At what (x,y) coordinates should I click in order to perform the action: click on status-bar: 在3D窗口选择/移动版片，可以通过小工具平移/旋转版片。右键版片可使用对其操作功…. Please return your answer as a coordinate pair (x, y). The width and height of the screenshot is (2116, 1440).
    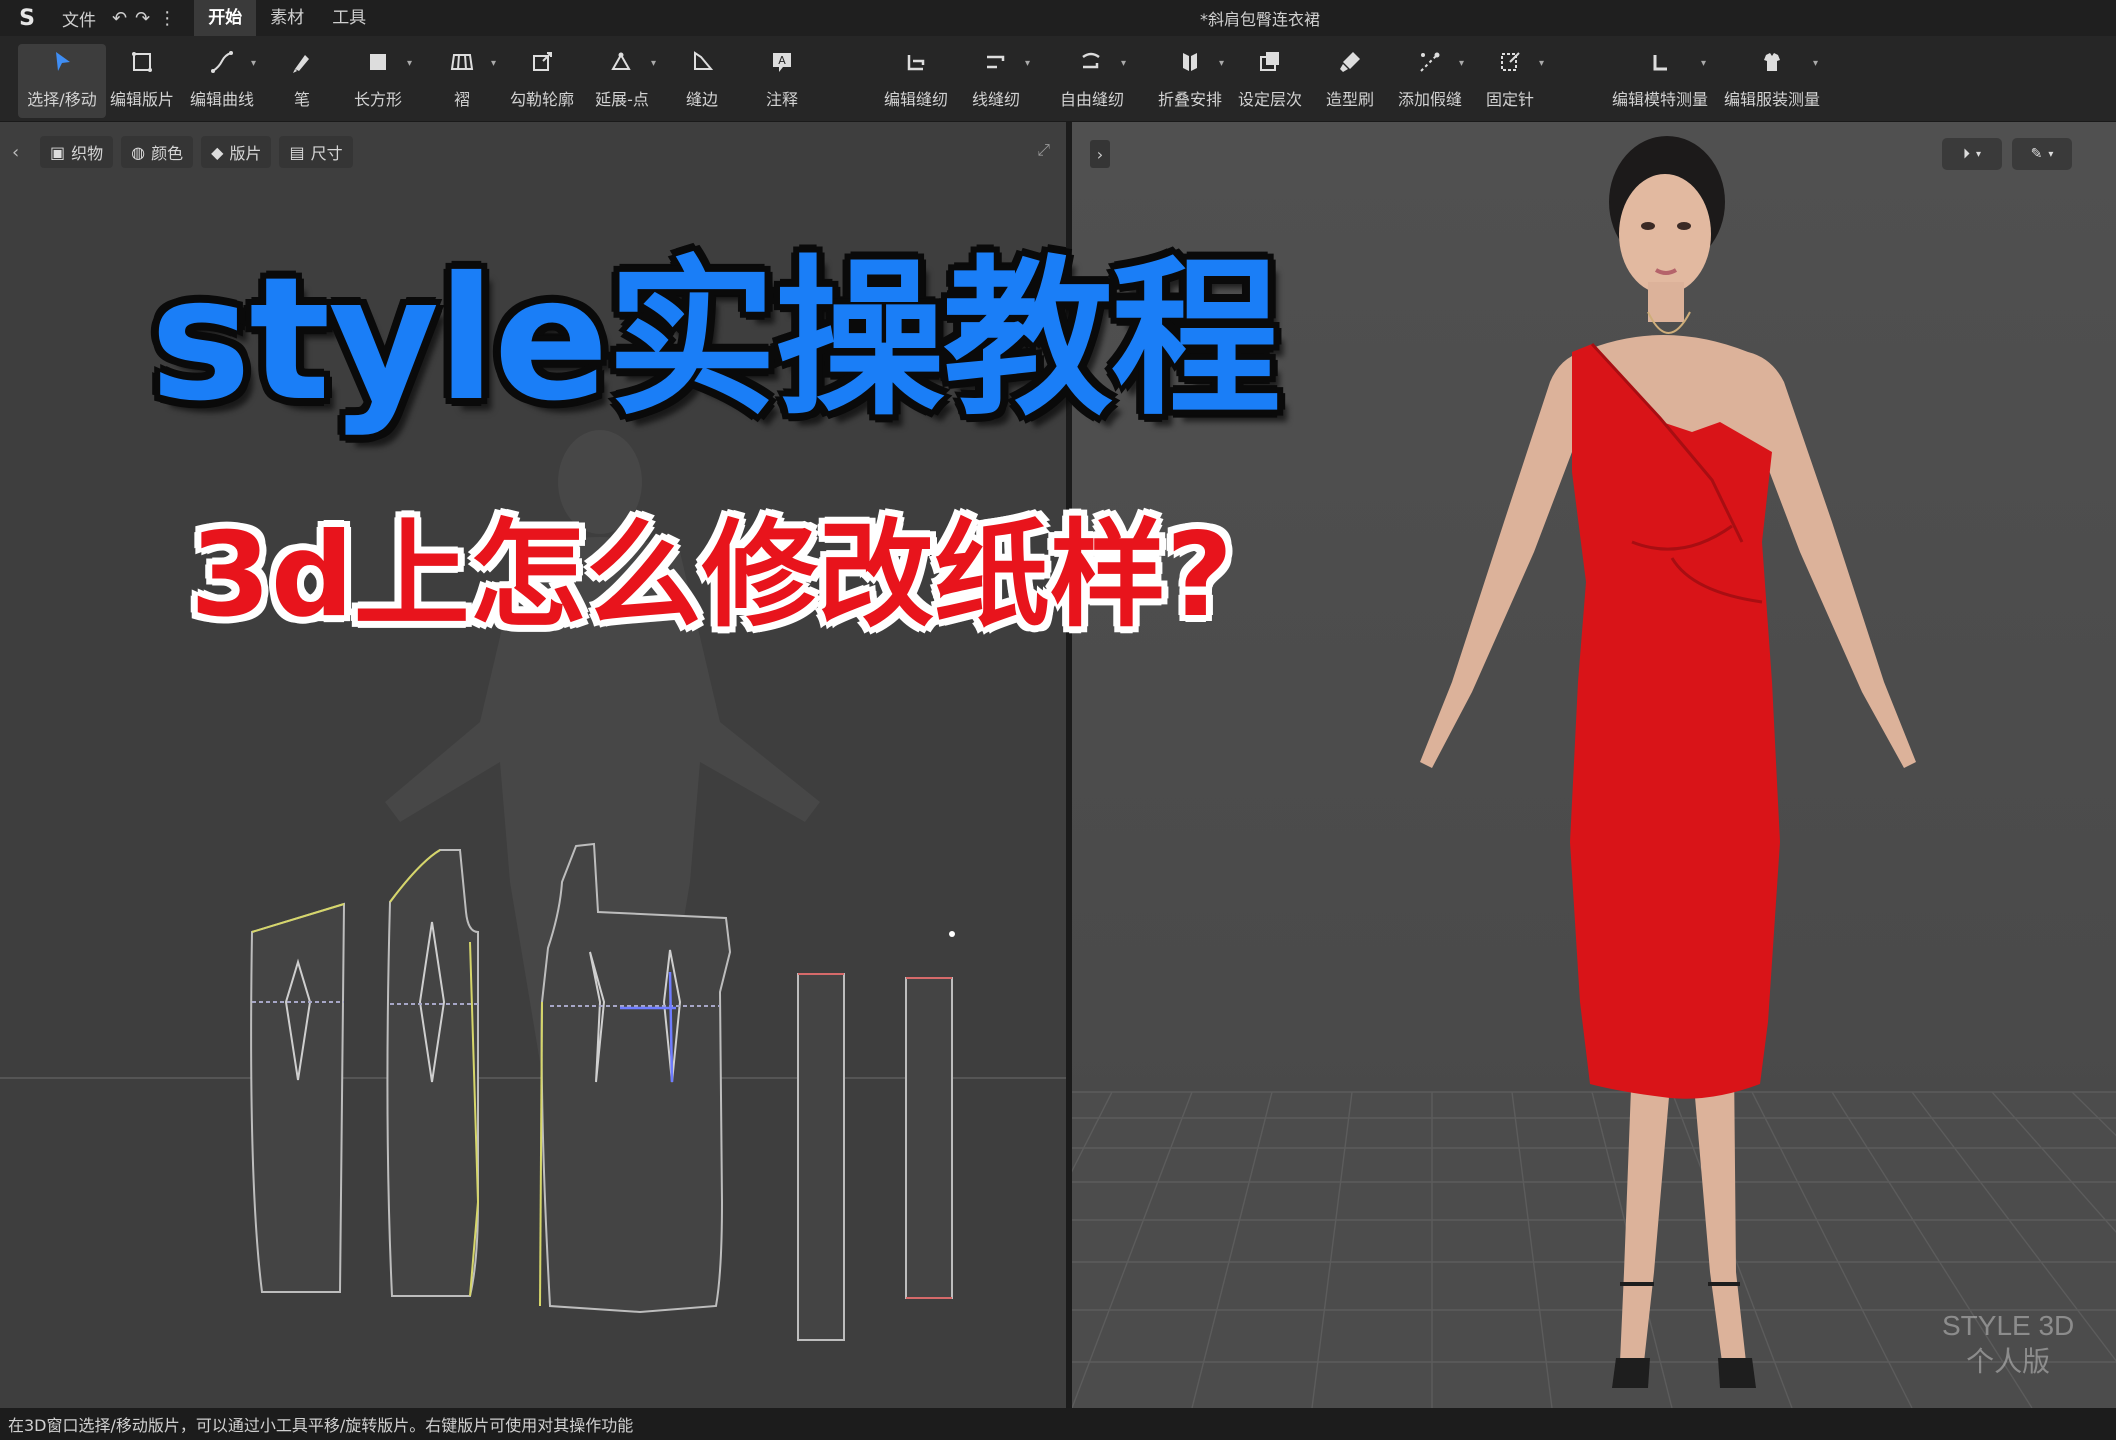
    Looking at the image, I should click on (1058, 1424).